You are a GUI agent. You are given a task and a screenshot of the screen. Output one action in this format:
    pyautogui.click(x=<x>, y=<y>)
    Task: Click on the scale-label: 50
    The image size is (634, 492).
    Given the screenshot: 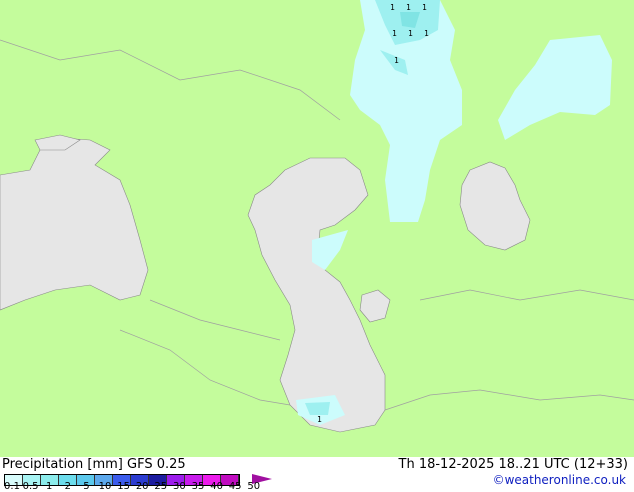 What is the action you would take?
    pyautogui.click(x=254, y=486)
    